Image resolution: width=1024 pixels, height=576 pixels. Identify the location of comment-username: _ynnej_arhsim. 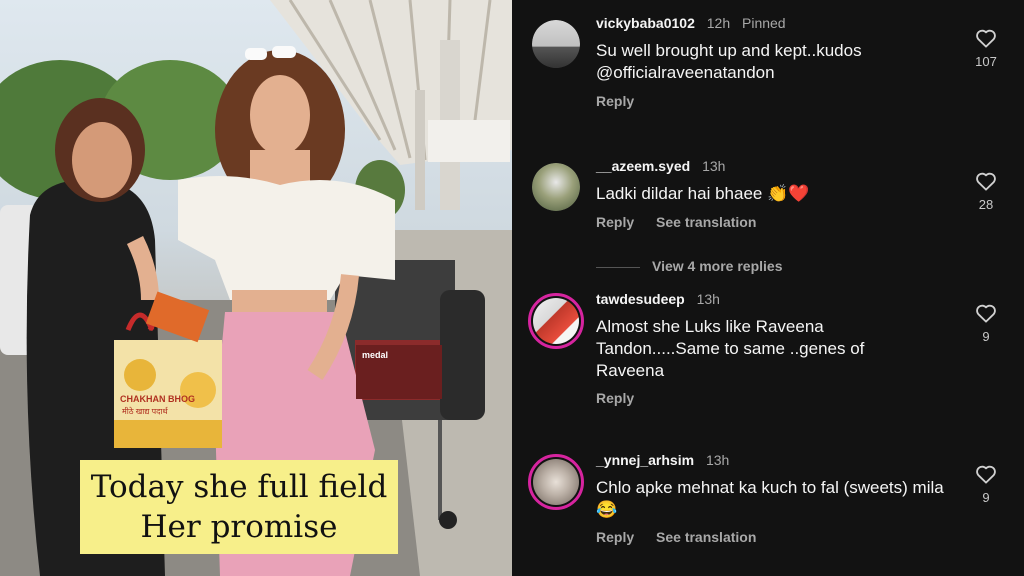
(645, 460).